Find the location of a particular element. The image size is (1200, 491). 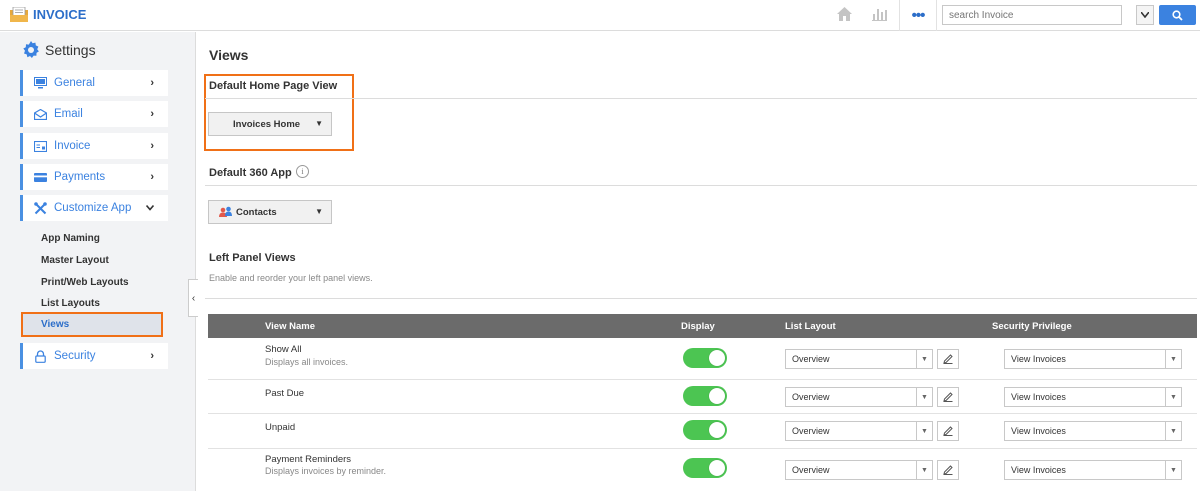

view-name: Past Due is located at coordinates (285, 393).